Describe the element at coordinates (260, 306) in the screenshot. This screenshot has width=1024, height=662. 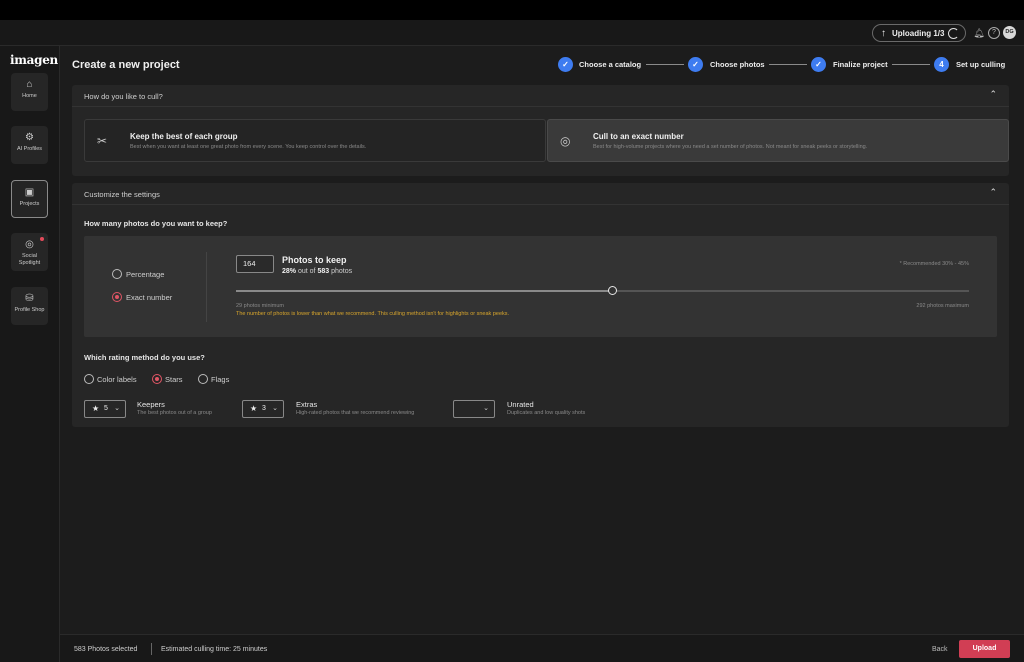
I see `slider-min-label: 29 photos minimum` at that location.